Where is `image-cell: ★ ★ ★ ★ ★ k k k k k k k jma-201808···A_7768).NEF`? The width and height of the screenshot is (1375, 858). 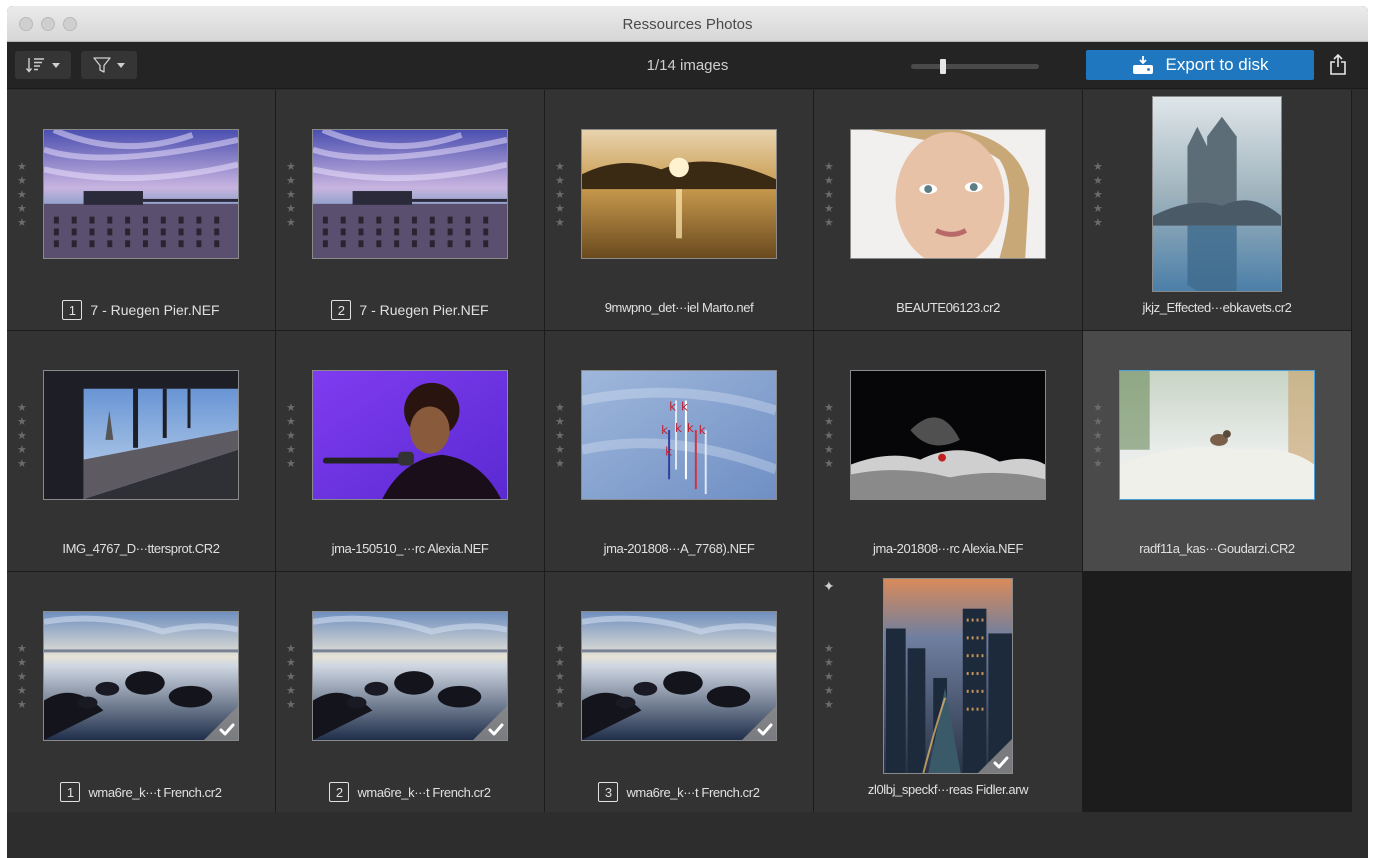
image-cell: ★ ★ ★ ★ ★ k k k k k k k jma-201808···A_7768).NEF is located at coordinates (679, 451).